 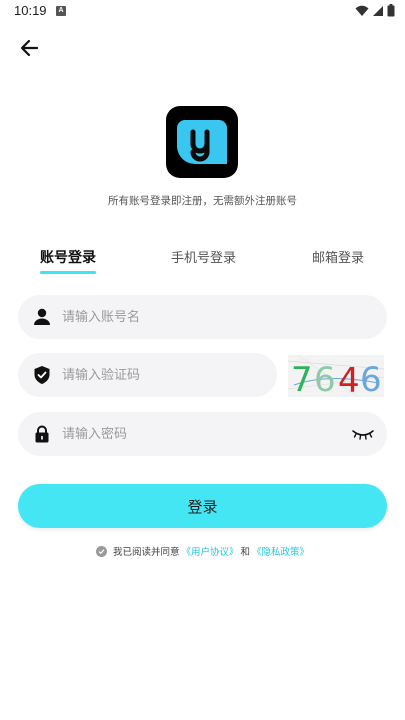 I want to click on notification-icon: A, so click(x=61, y=11).